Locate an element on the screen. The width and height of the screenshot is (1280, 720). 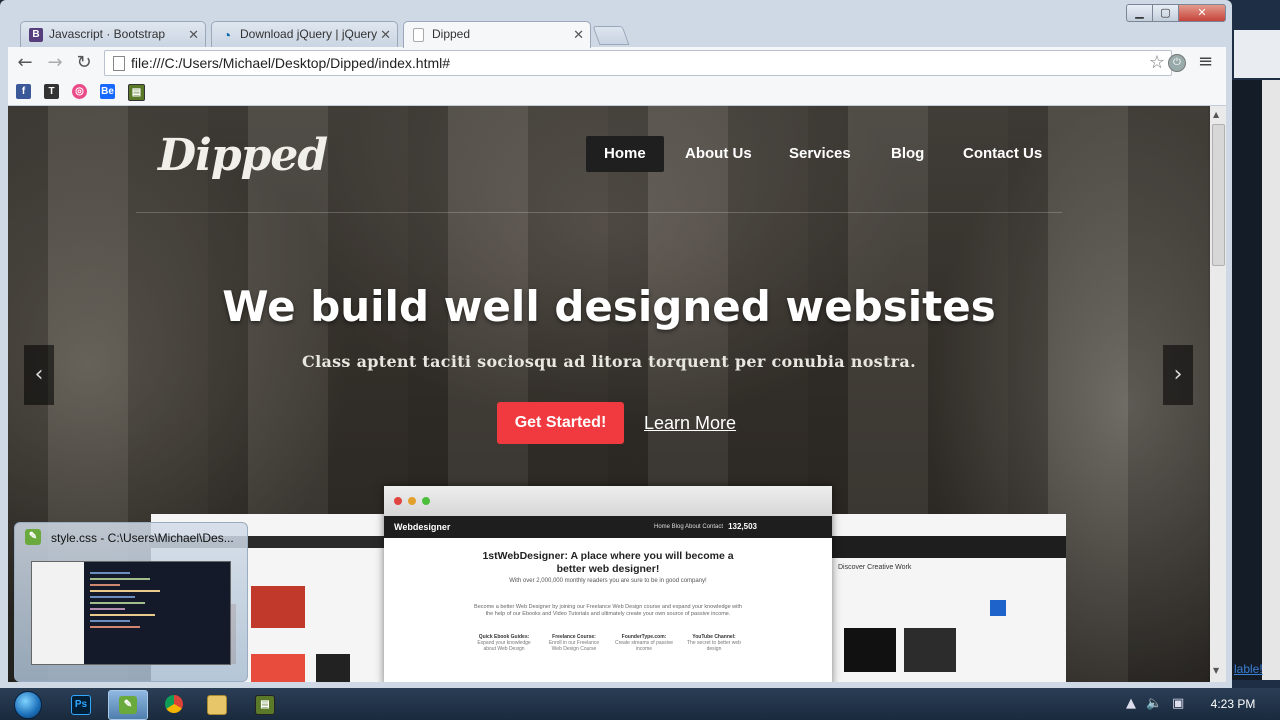
chrome-icon is located at coordinates (174, 704).